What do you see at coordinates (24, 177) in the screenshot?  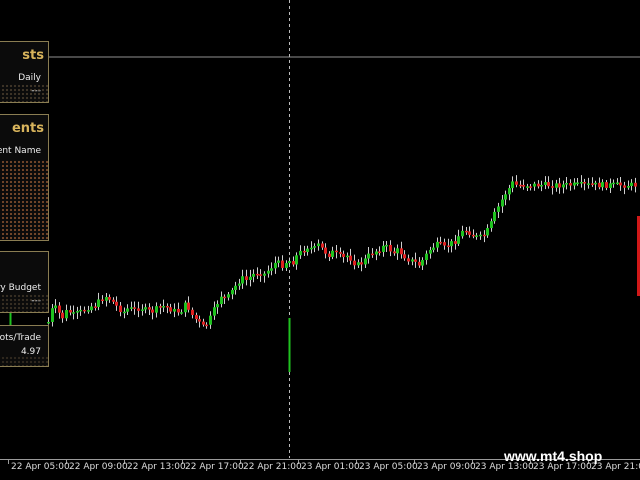 I see `instruments-panel: ents ent Name` at bounding box center [24, 177].